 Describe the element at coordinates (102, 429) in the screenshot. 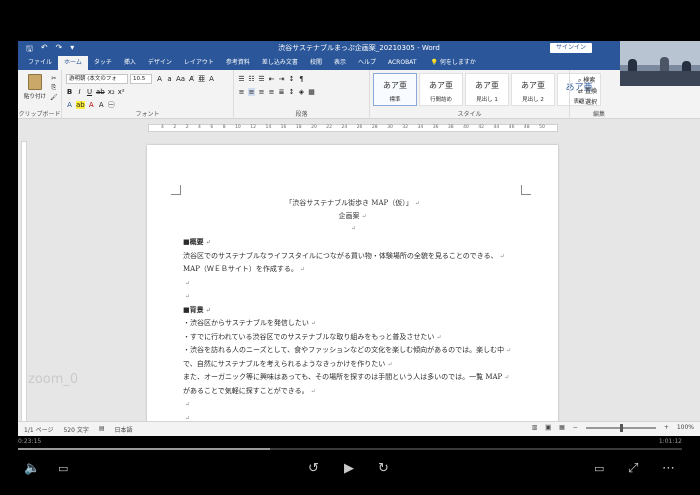

I see `proofing-icon: ▤` at that location.